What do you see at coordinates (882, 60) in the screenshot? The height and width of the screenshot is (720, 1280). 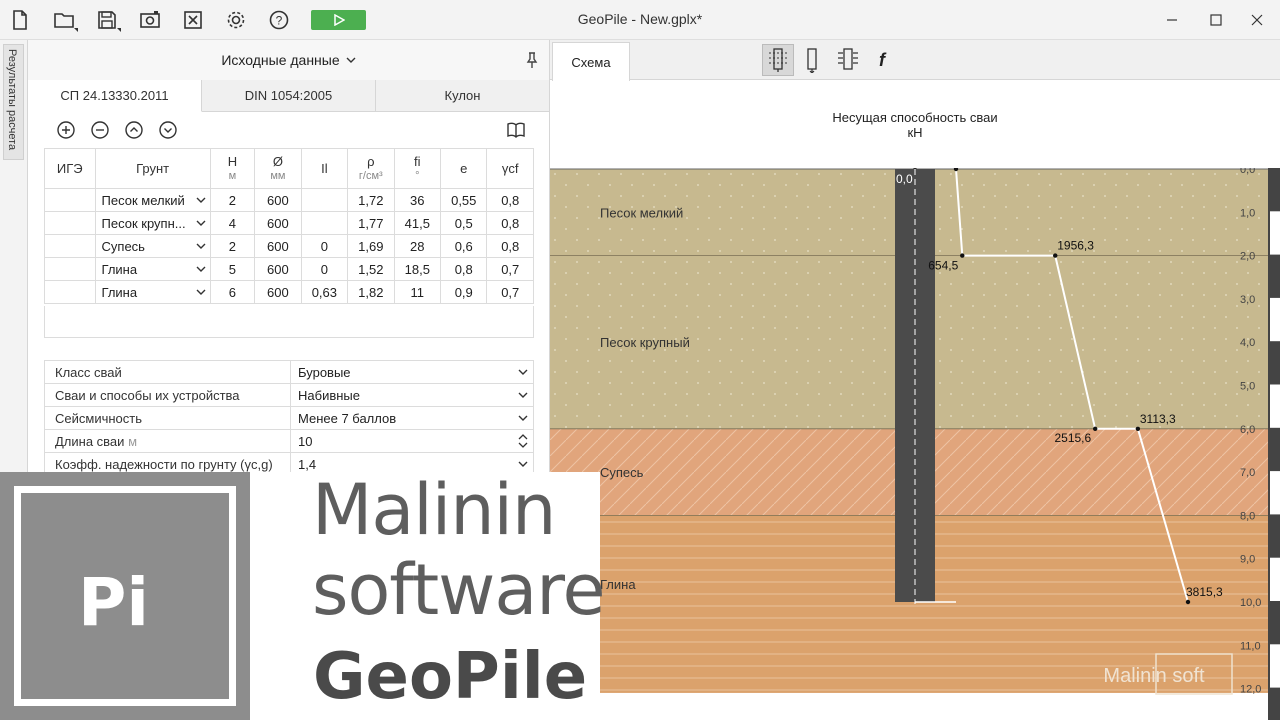 I see `function-button: f` at bounding box center [882, 60].